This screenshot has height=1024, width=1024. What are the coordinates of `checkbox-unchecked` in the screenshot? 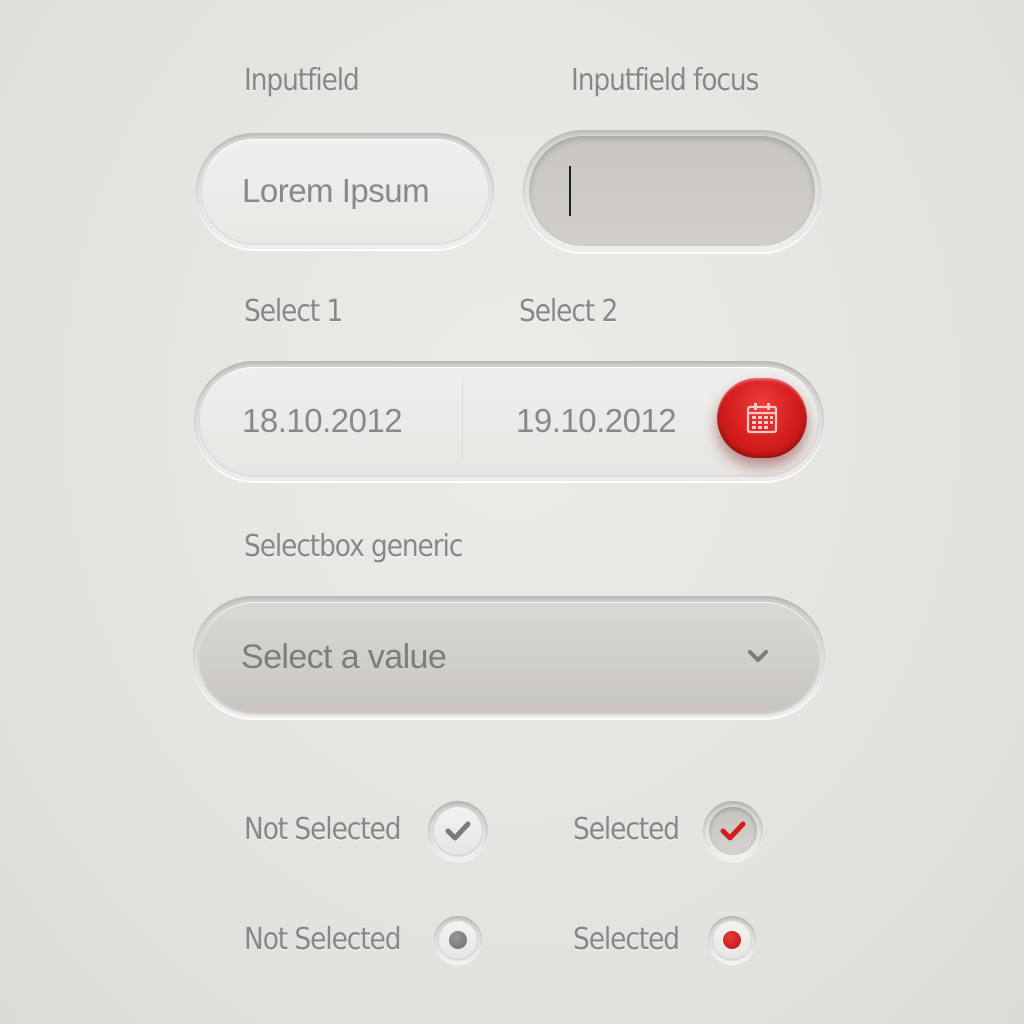 It's located at (458, 831).